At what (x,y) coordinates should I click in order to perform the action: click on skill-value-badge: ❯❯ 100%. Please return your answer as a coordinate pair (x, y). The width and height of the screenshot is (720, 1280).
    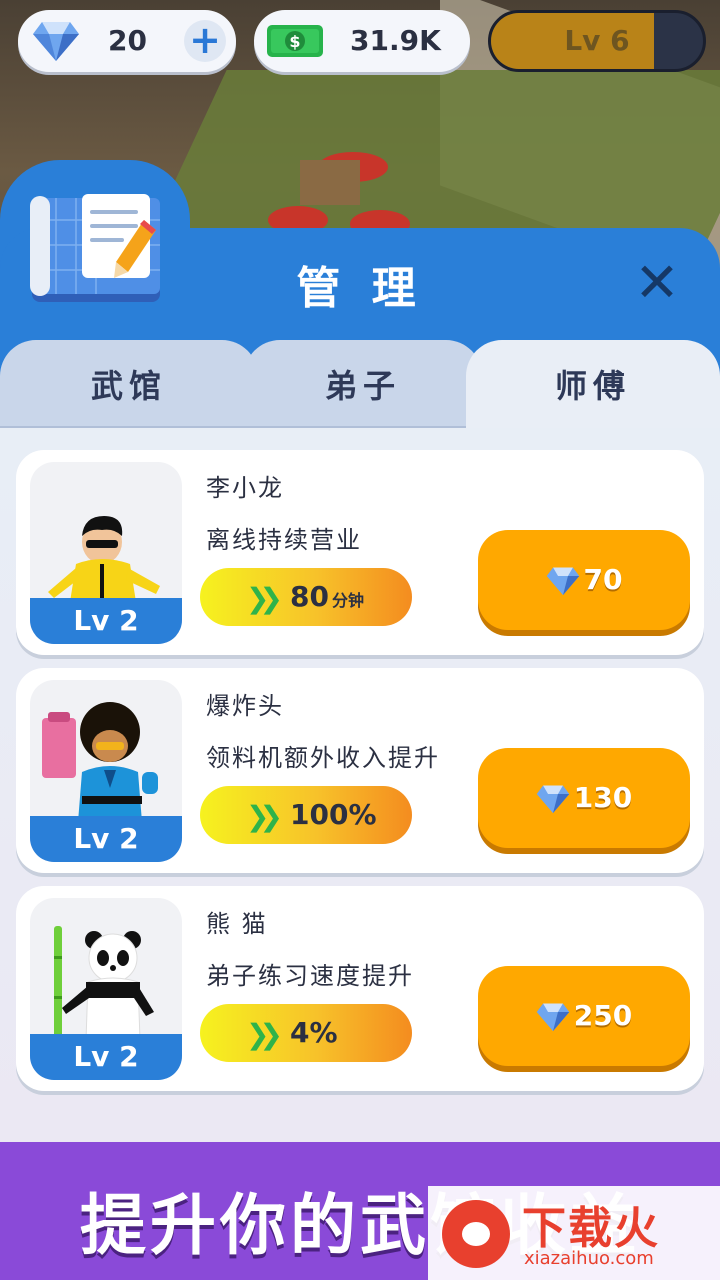
    Looking at the image, I should click on (306, 815).